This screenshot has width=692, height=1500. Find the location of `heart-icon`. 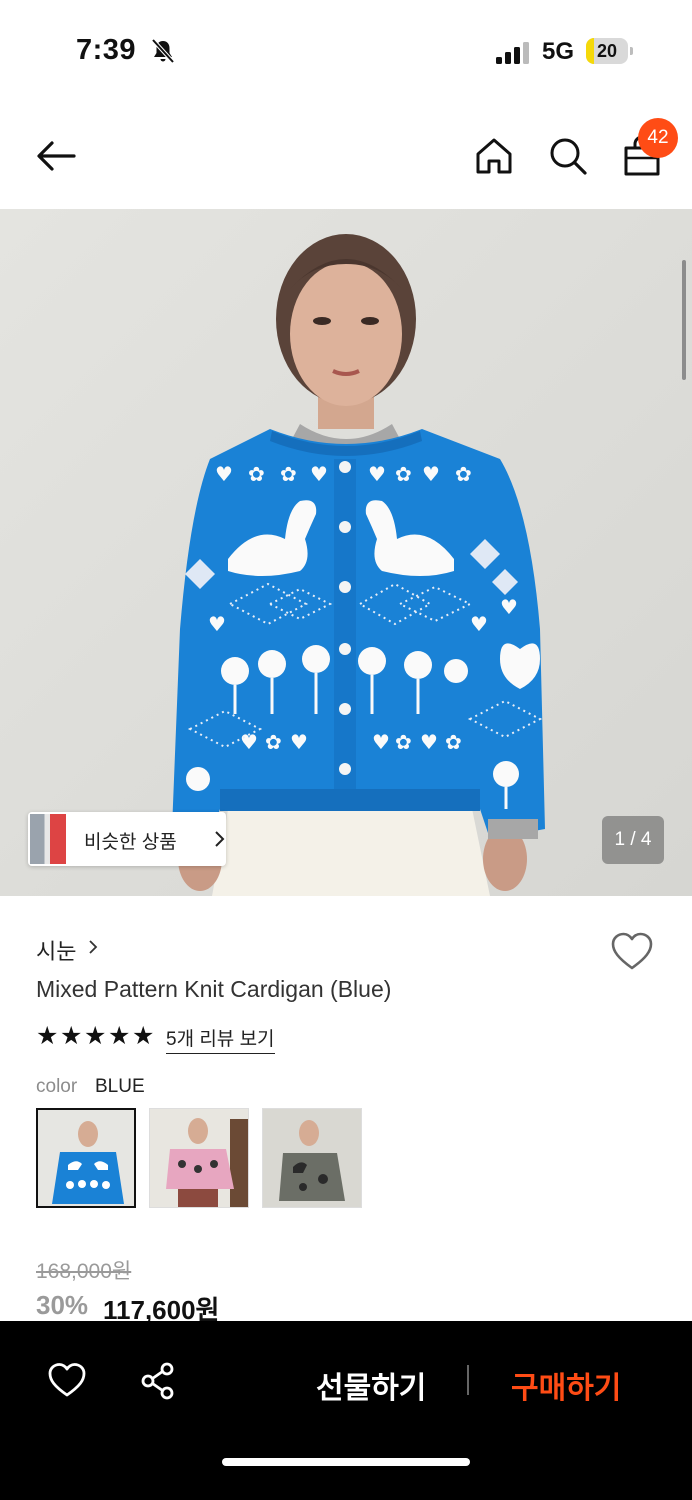

heart-icon is located at coordinates (67, 1381).